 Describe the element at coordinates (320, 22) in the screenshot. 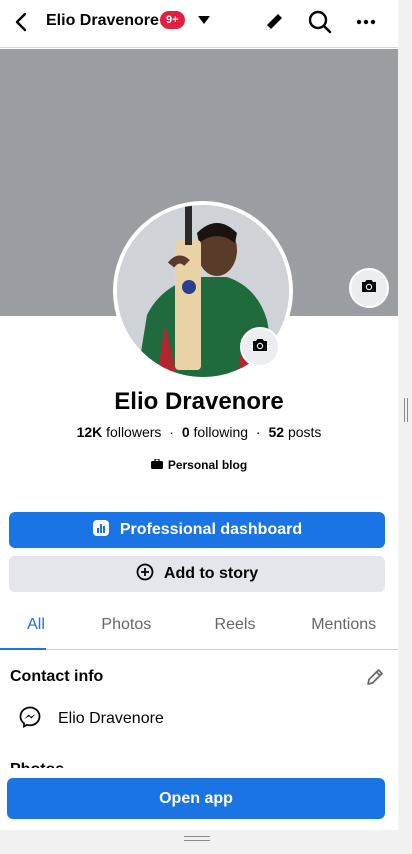

I see `search-icon` at that location.